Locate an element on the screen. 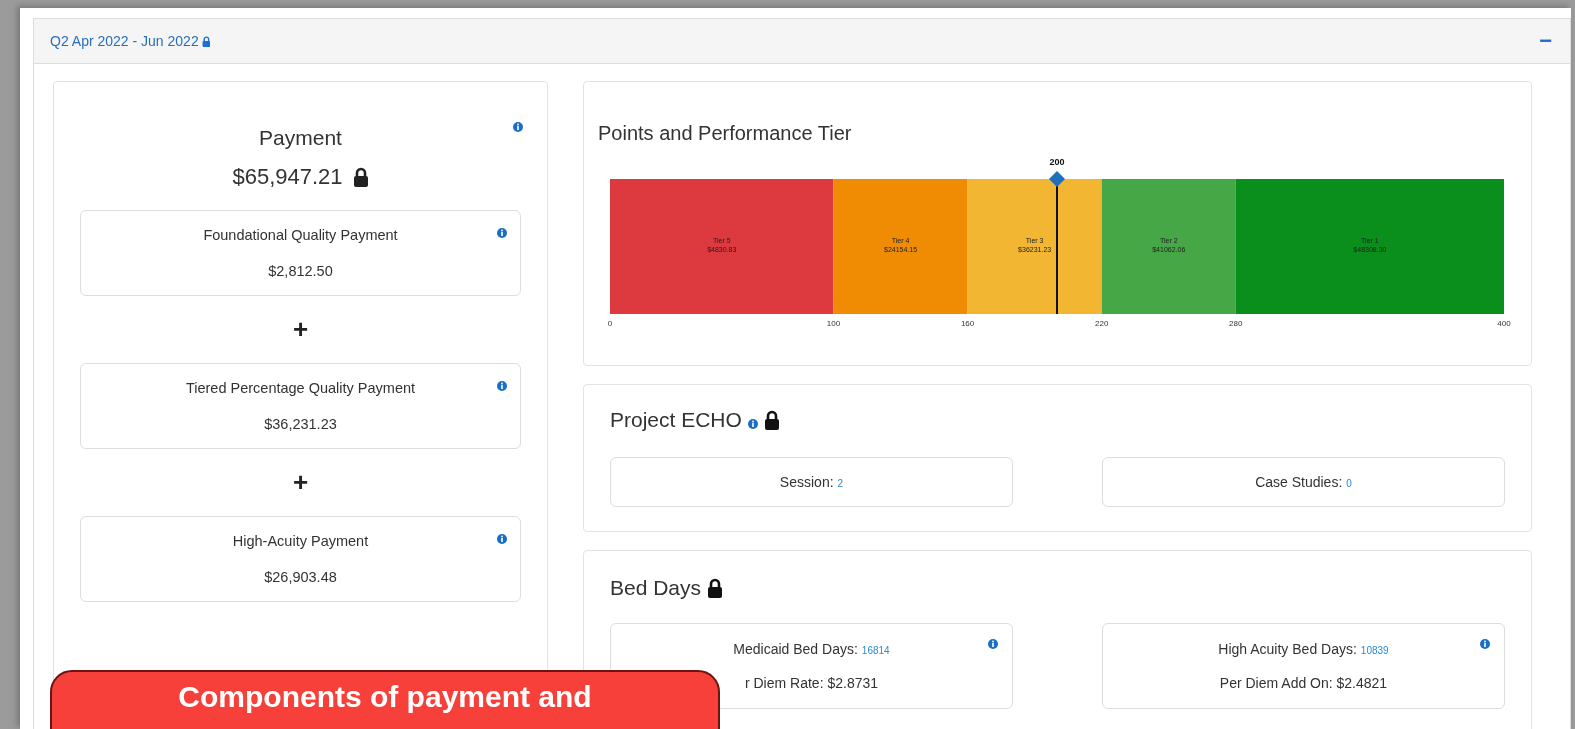  chart-title: Points and Performance Tier is located at coordinates (725, 133).